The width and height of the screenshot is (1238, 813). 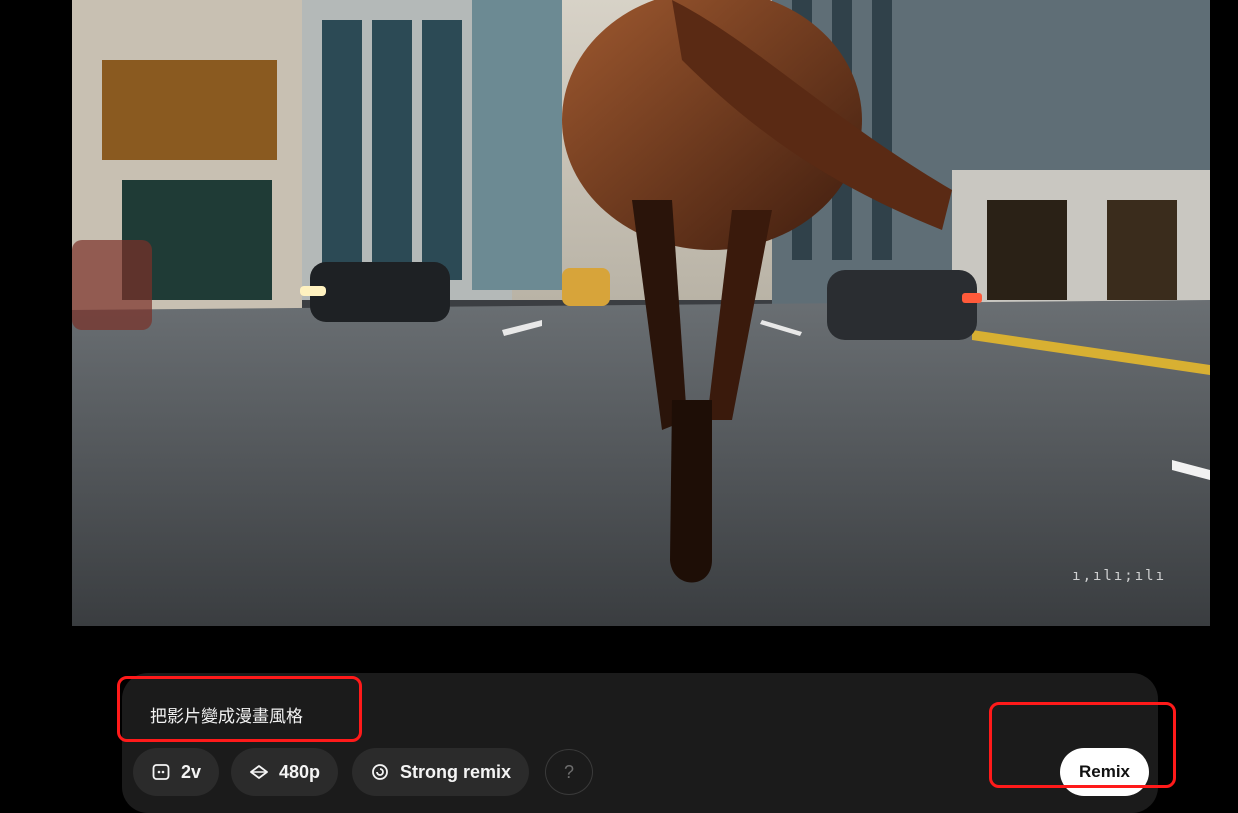 I want to click on resolution-option: 480p, so click(x=285, y=772).